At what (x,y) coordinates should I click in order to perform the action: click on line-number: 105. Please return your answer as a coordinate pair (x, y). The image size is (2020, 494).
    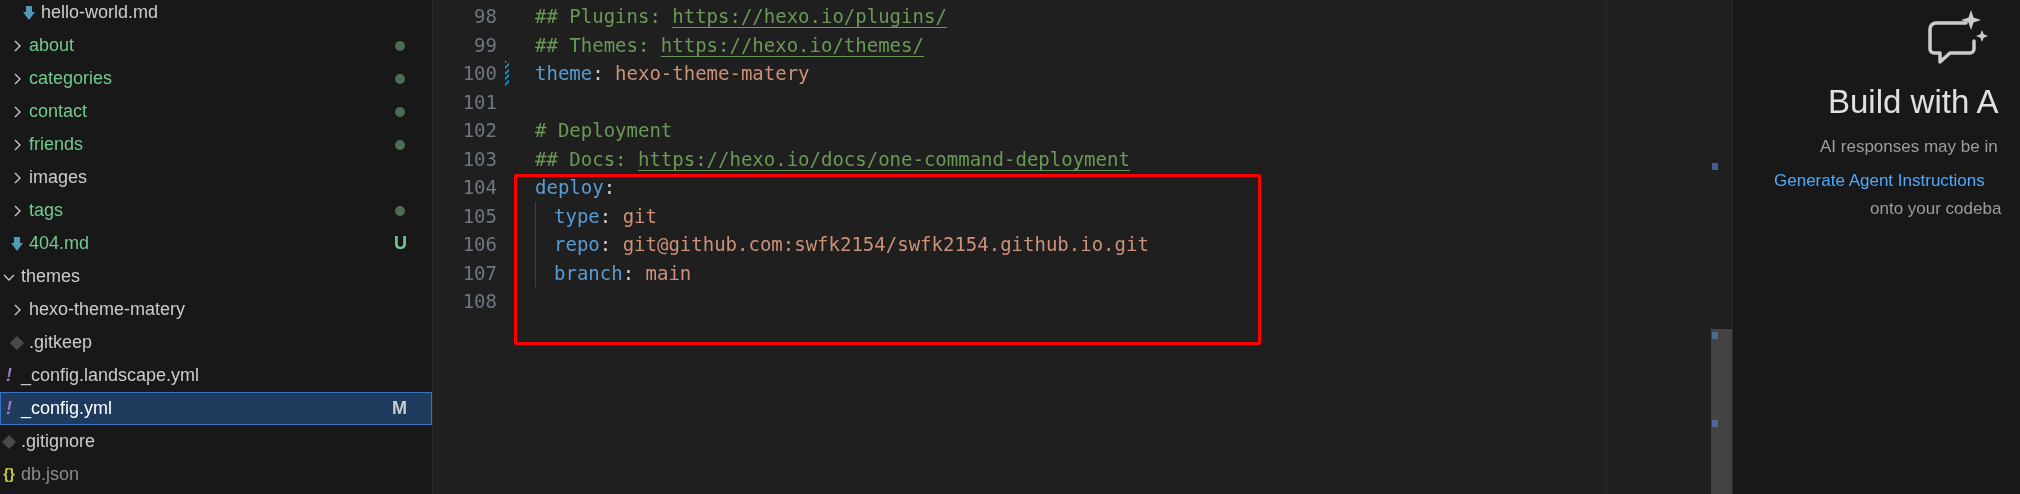
    Looking at the image, I should click on (479, 216).